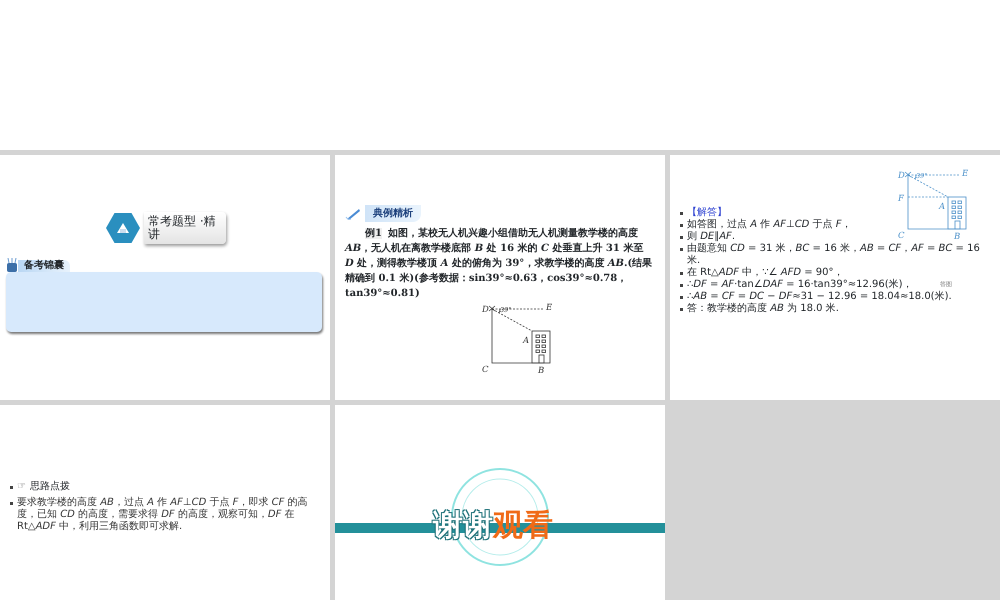 This screenshot has width=1000, height=600. What do you see at coordinates (763, 309) in the screenshot?
I see `answer-line: 答：教学楼的高度 AB 为 18.0 米.` at bounding box center [763, 309].